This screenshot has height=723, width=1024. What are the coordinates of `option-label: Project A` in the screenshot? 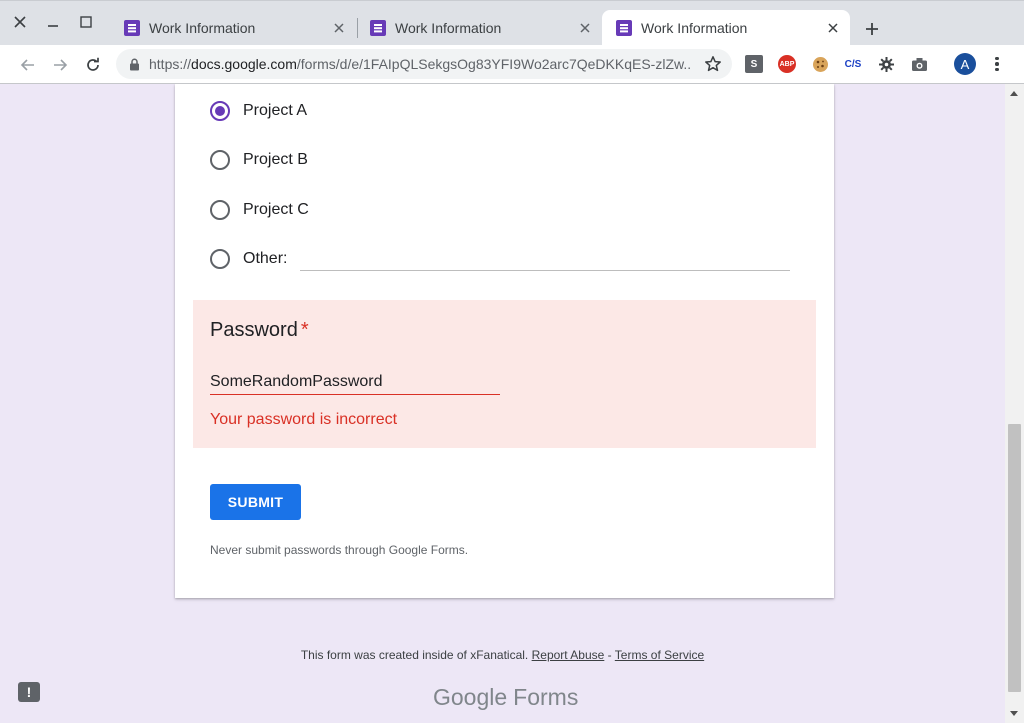 It's located at (275, 110).